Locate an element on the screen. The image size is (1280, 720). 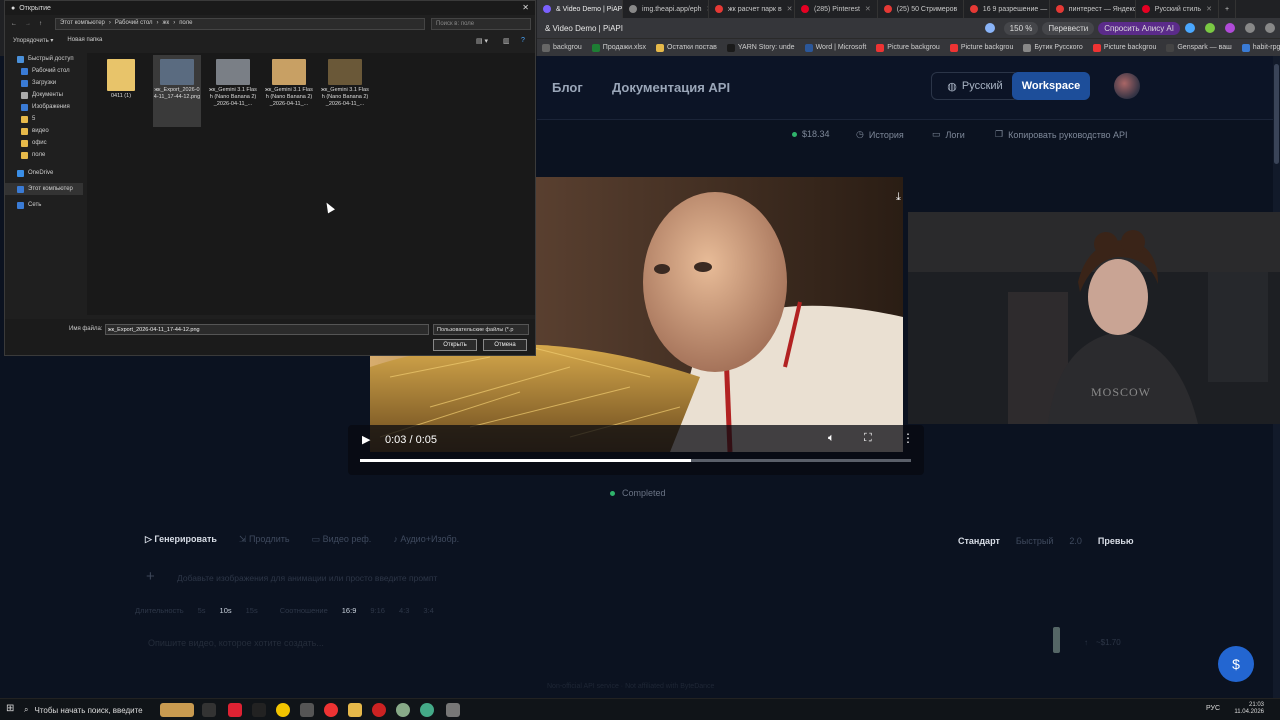
zoom-button: 150 % is located at coordinates (1021, 28).